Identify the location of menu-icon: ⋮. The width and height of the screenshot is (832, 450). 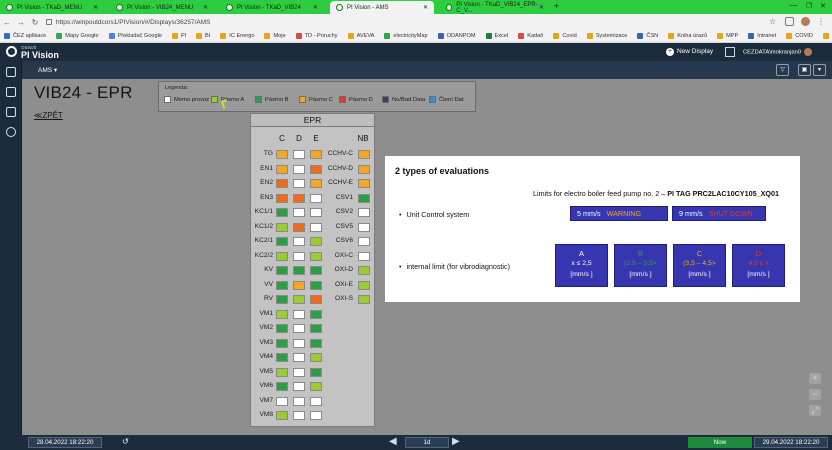
(821, 21).